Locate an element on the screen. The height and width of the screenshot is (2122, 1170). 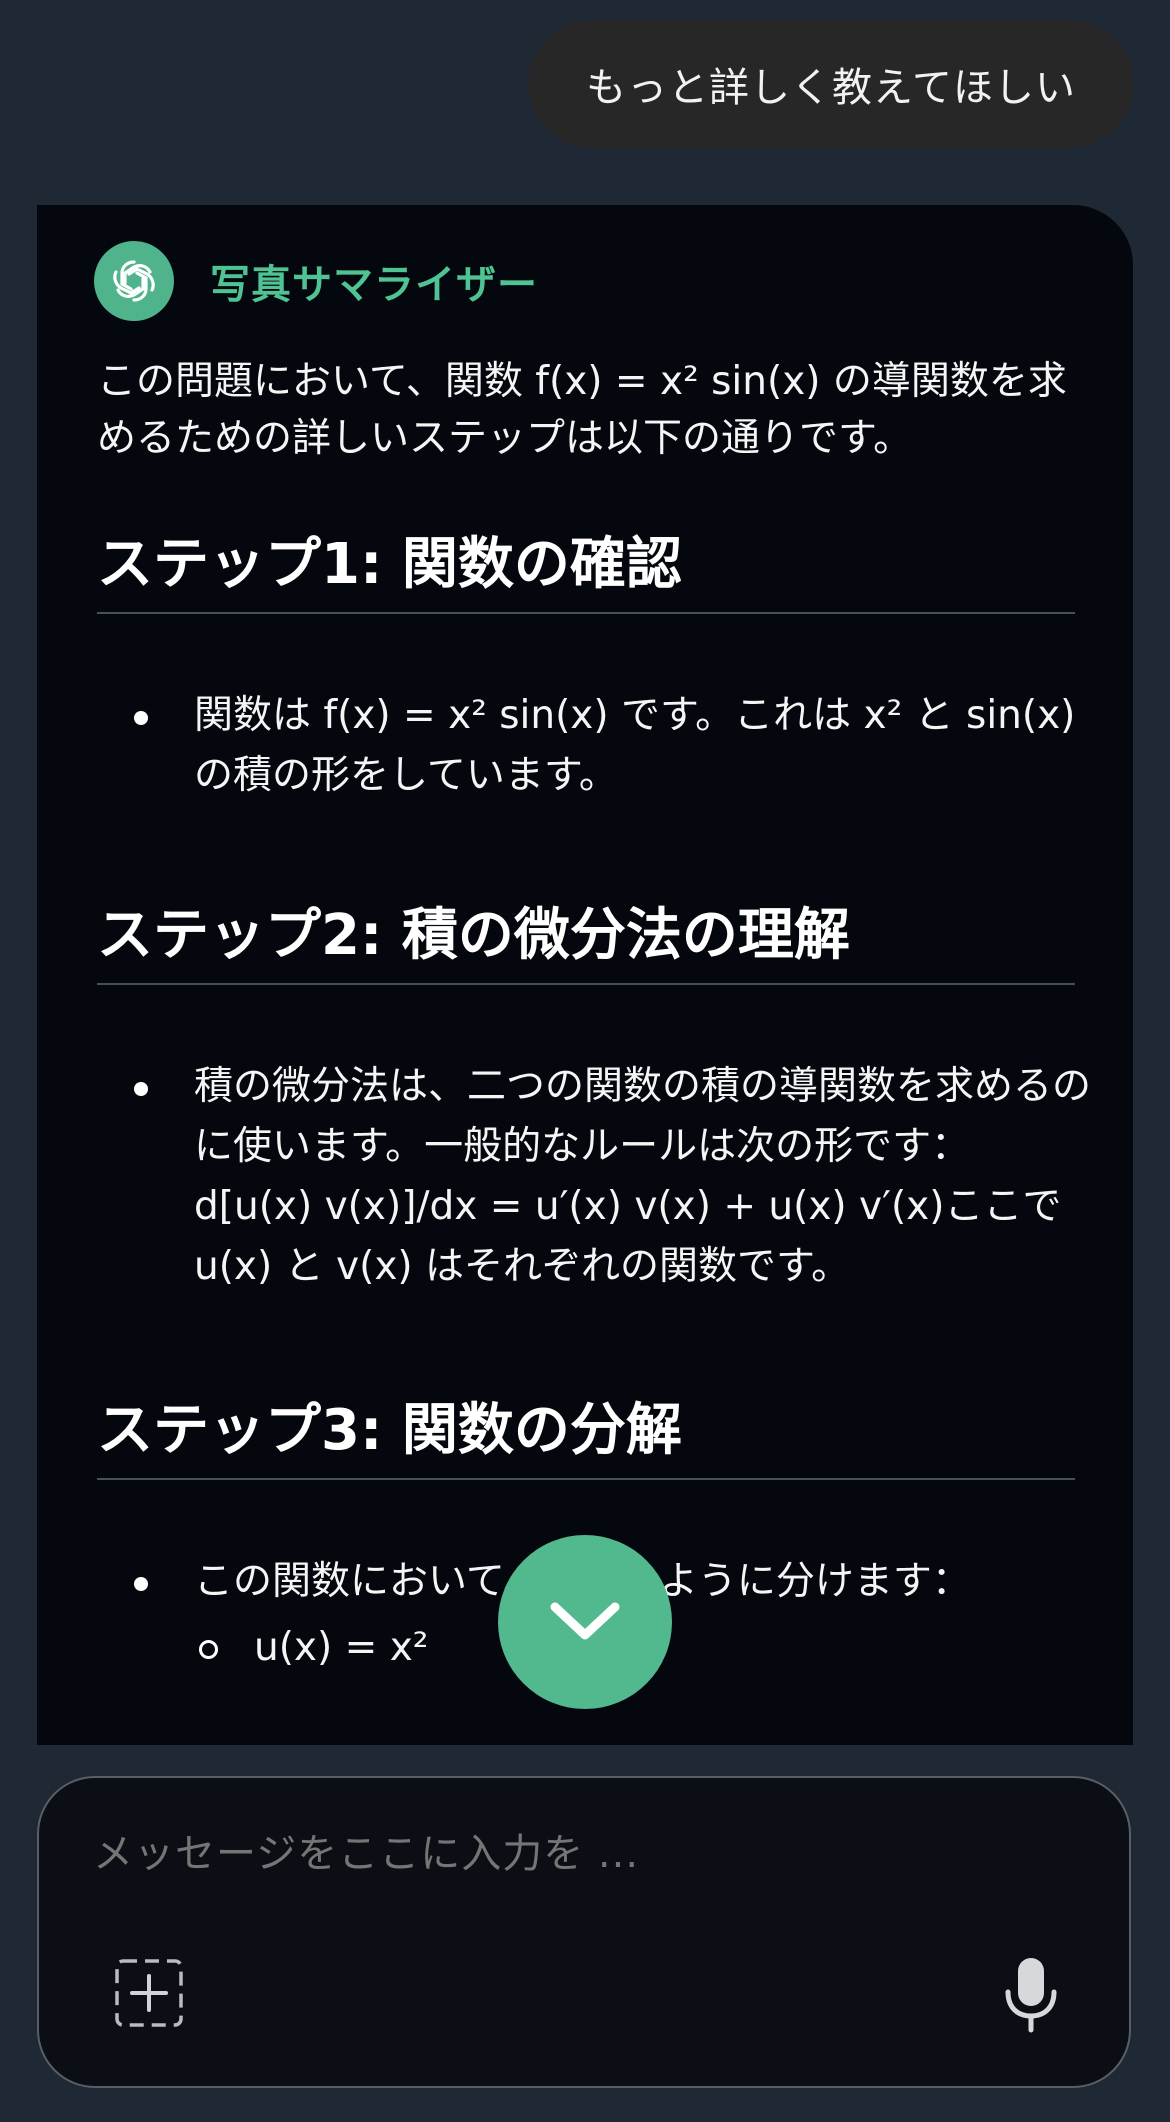
voice-input-button is located at coordinates (1031, 1995).